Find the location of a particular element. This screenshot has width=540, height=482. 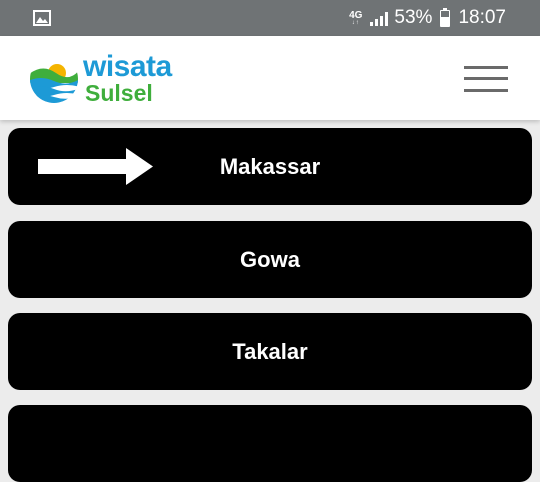

network-indicator: 4G ↓↑ is located at coordinates (356, 17).